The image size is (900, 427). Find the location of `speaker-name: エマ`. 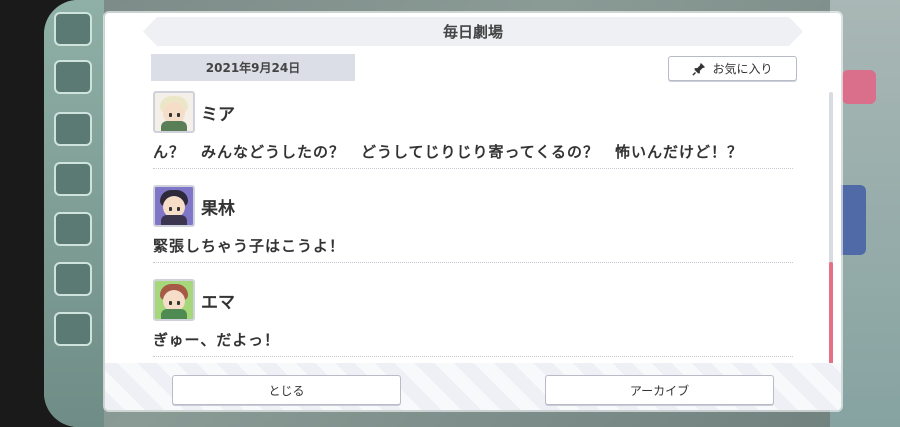

speaker-name: エマ is located at coordinates (218, 302).